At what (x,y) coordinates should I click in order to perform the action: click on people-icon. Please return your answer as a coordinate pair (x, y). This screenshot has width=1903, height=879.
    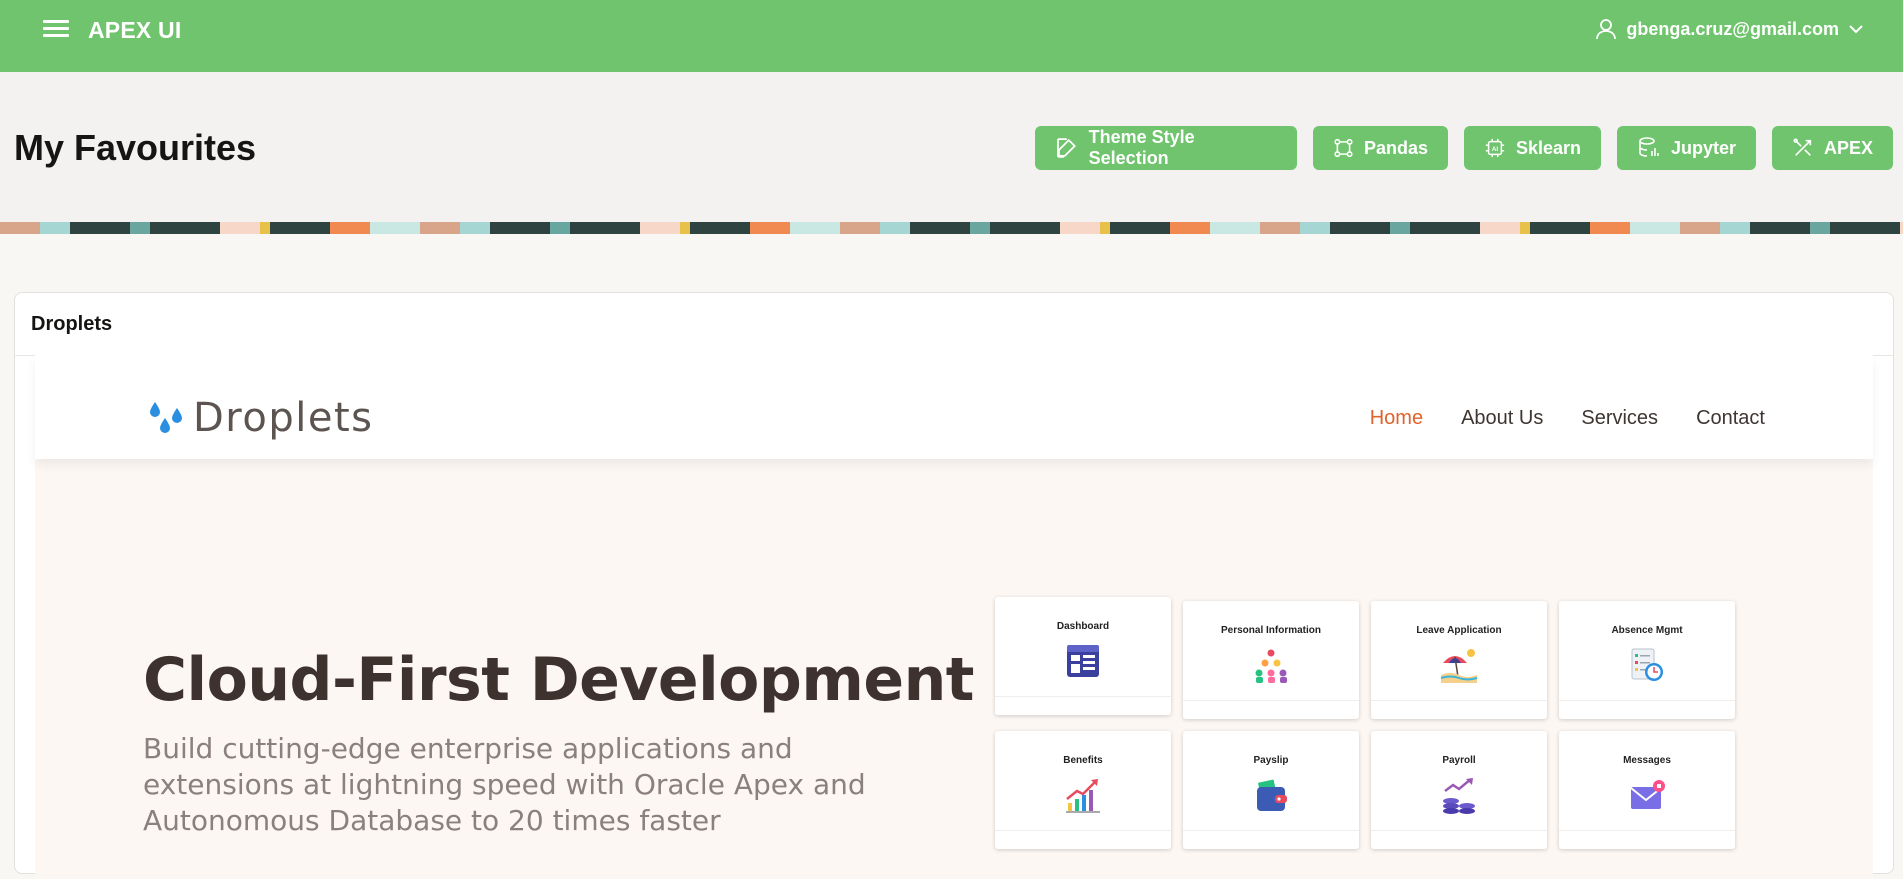
    Looking at the image, I should click on (1271, 666).